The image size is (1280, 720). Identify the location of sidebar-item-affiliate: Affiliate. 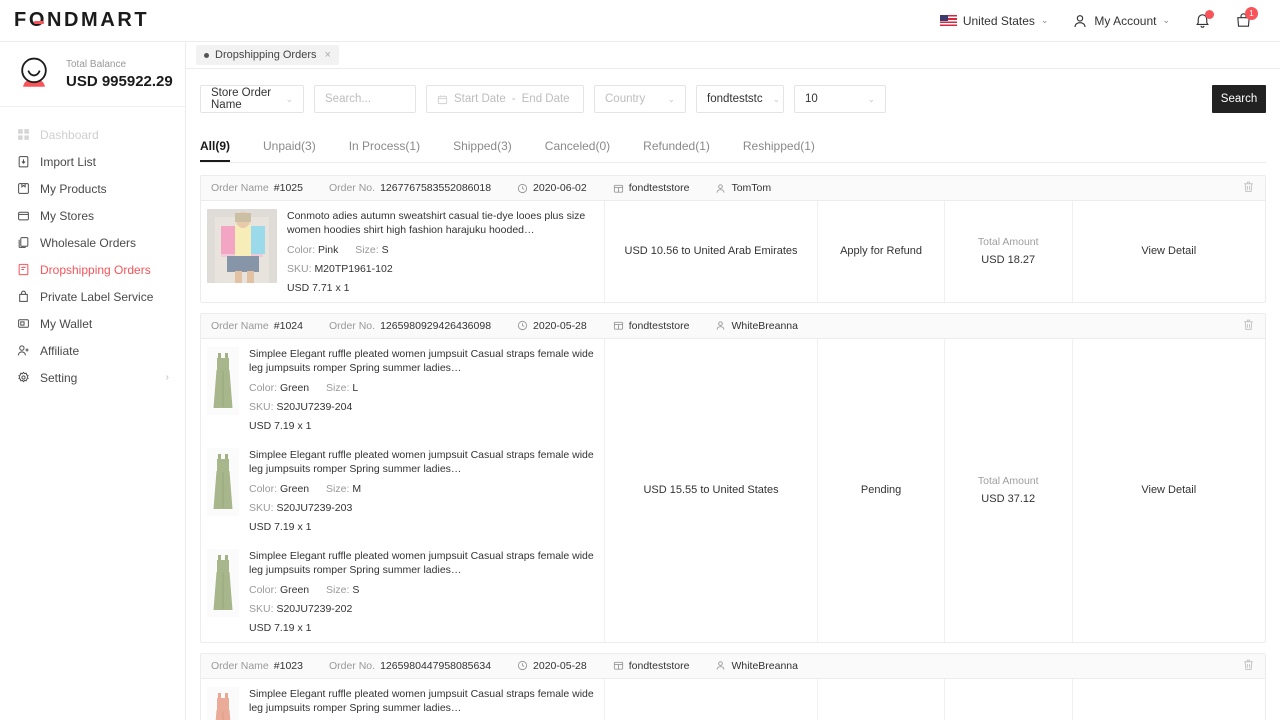
(92, 350).